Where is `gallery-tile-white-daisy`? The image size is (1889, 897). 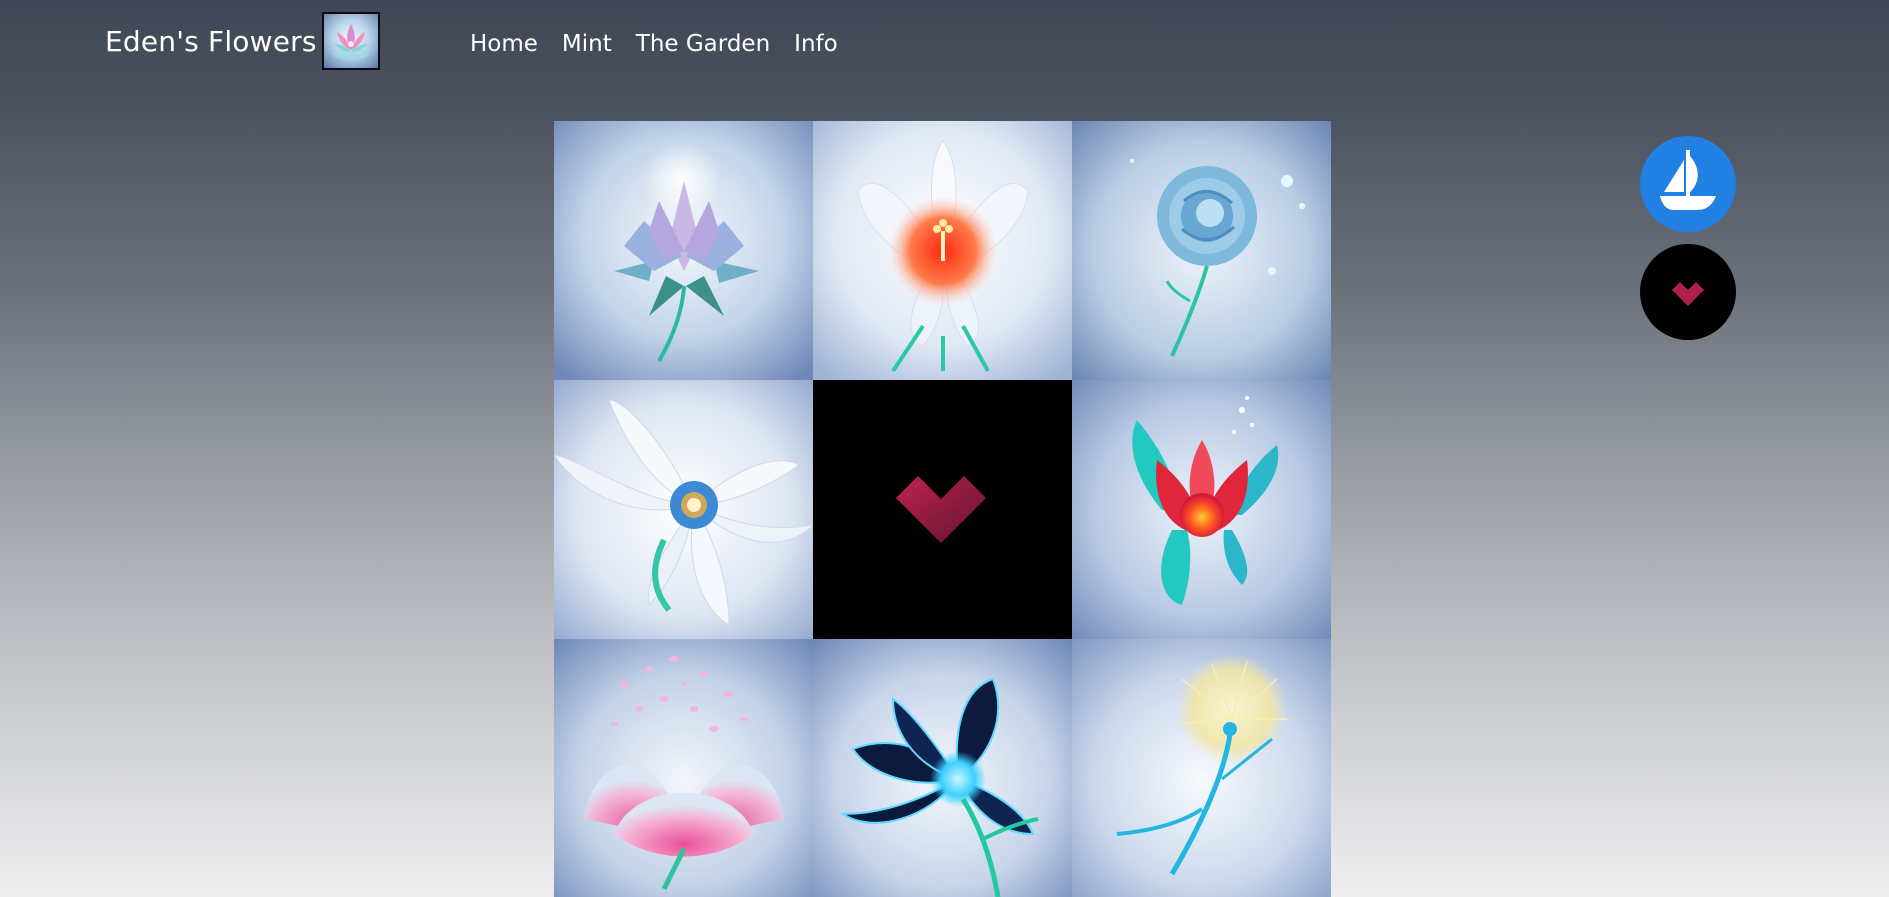 gallery-tile-white-daisy is located at coordinates (683, 509).